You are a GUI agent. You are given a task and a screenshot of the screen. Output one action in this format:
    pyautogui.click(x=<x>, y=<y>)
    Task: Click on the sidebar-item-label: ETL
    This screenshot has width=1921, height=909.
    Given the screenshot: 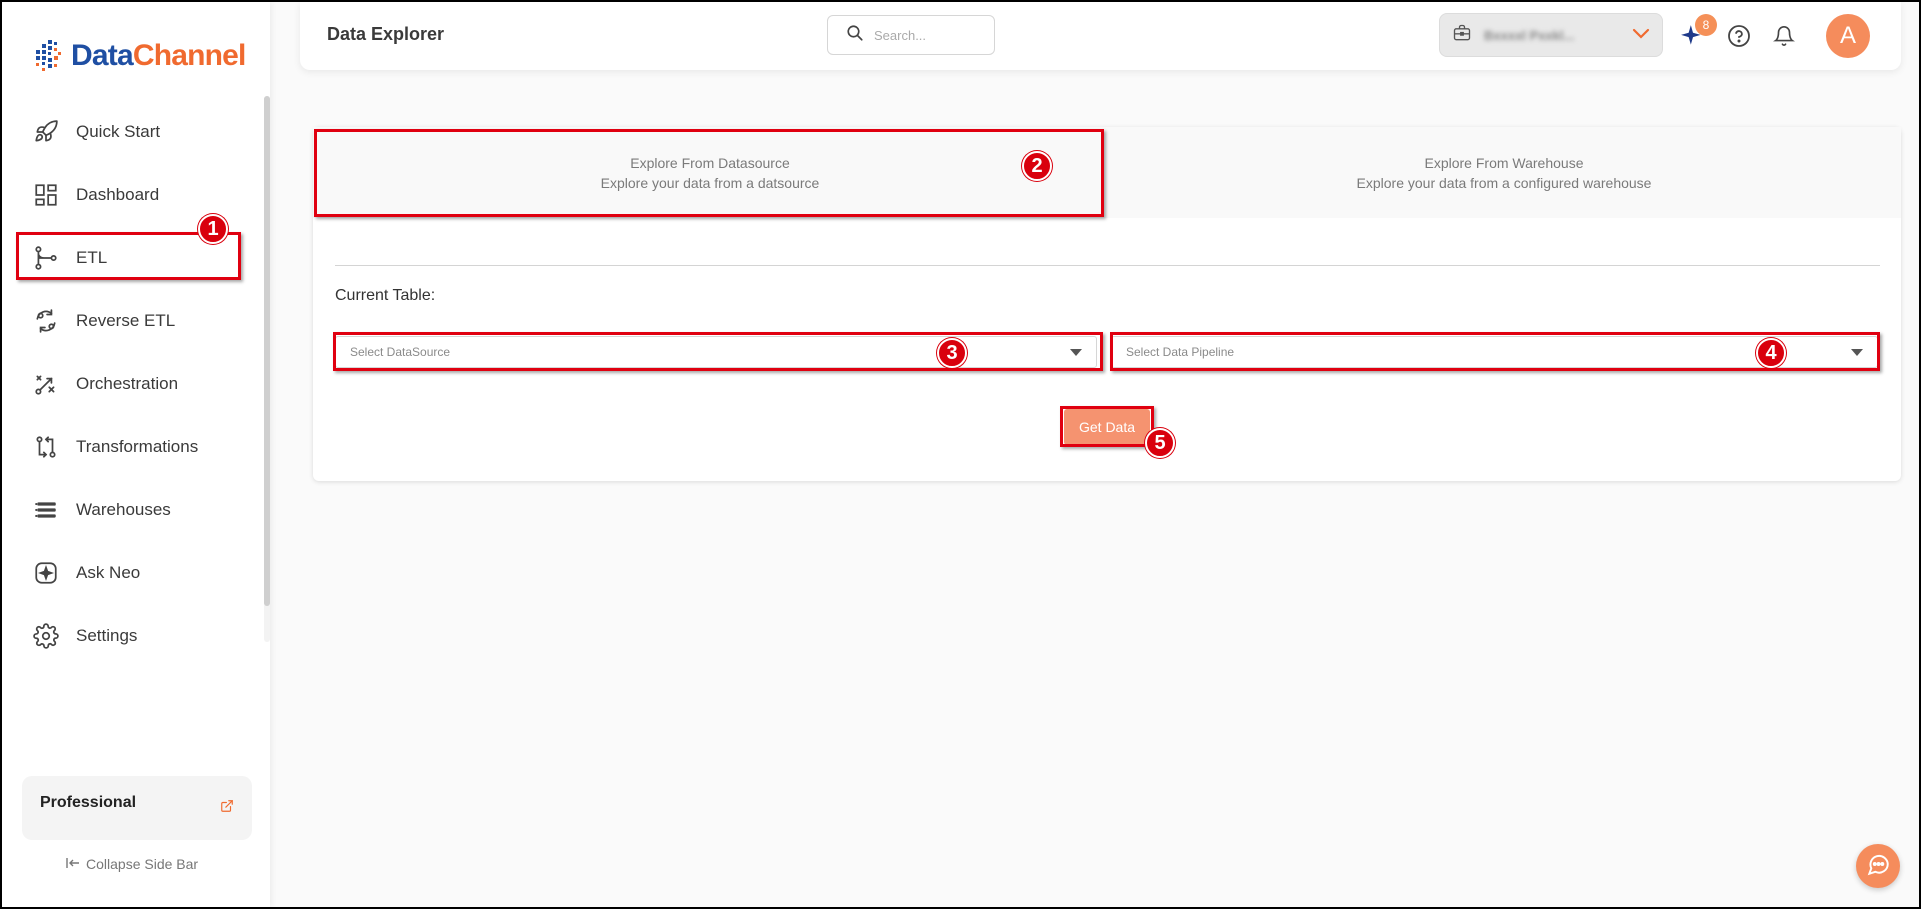 What is the action you would take?
    pyautogui.click(x=92, y=257)
    